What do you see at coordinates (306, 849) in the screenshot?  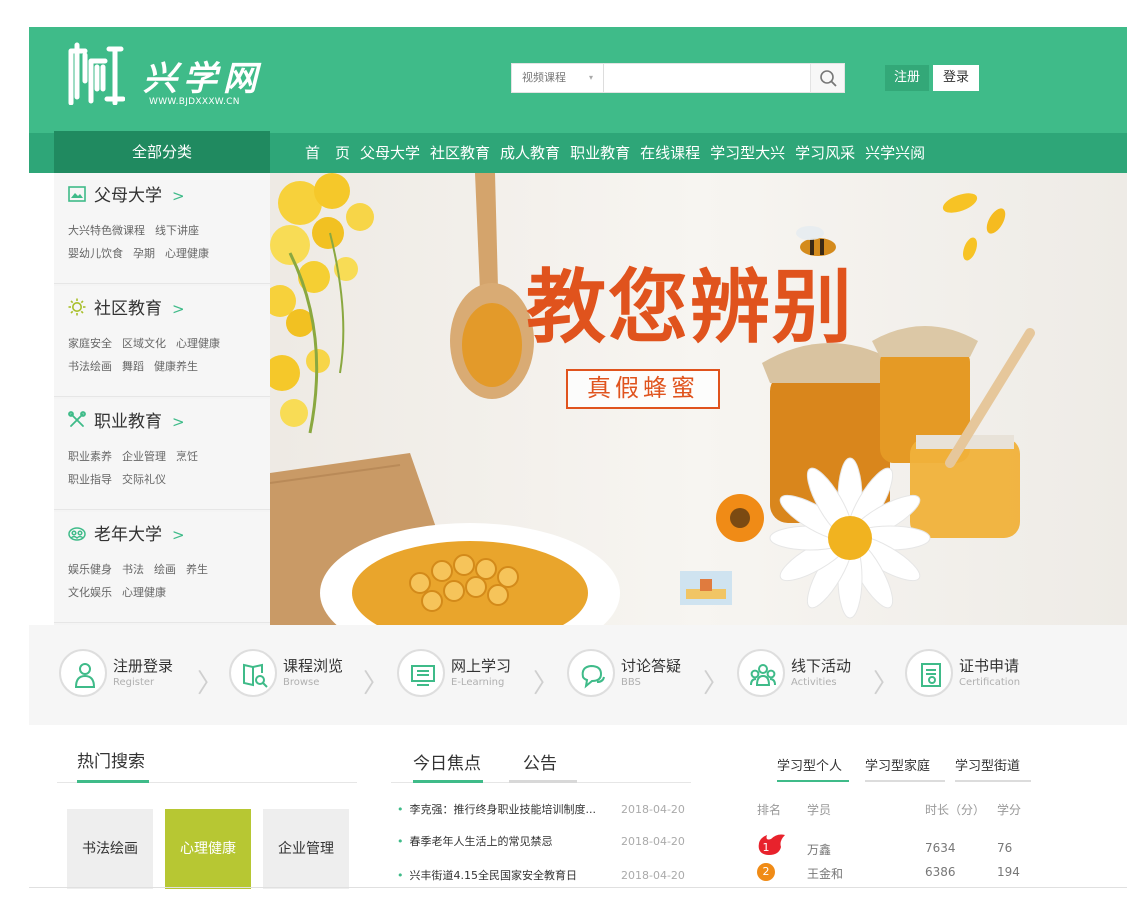 I see `hot-tag-business-management: 企业管理` at bounding box center [306, 849].